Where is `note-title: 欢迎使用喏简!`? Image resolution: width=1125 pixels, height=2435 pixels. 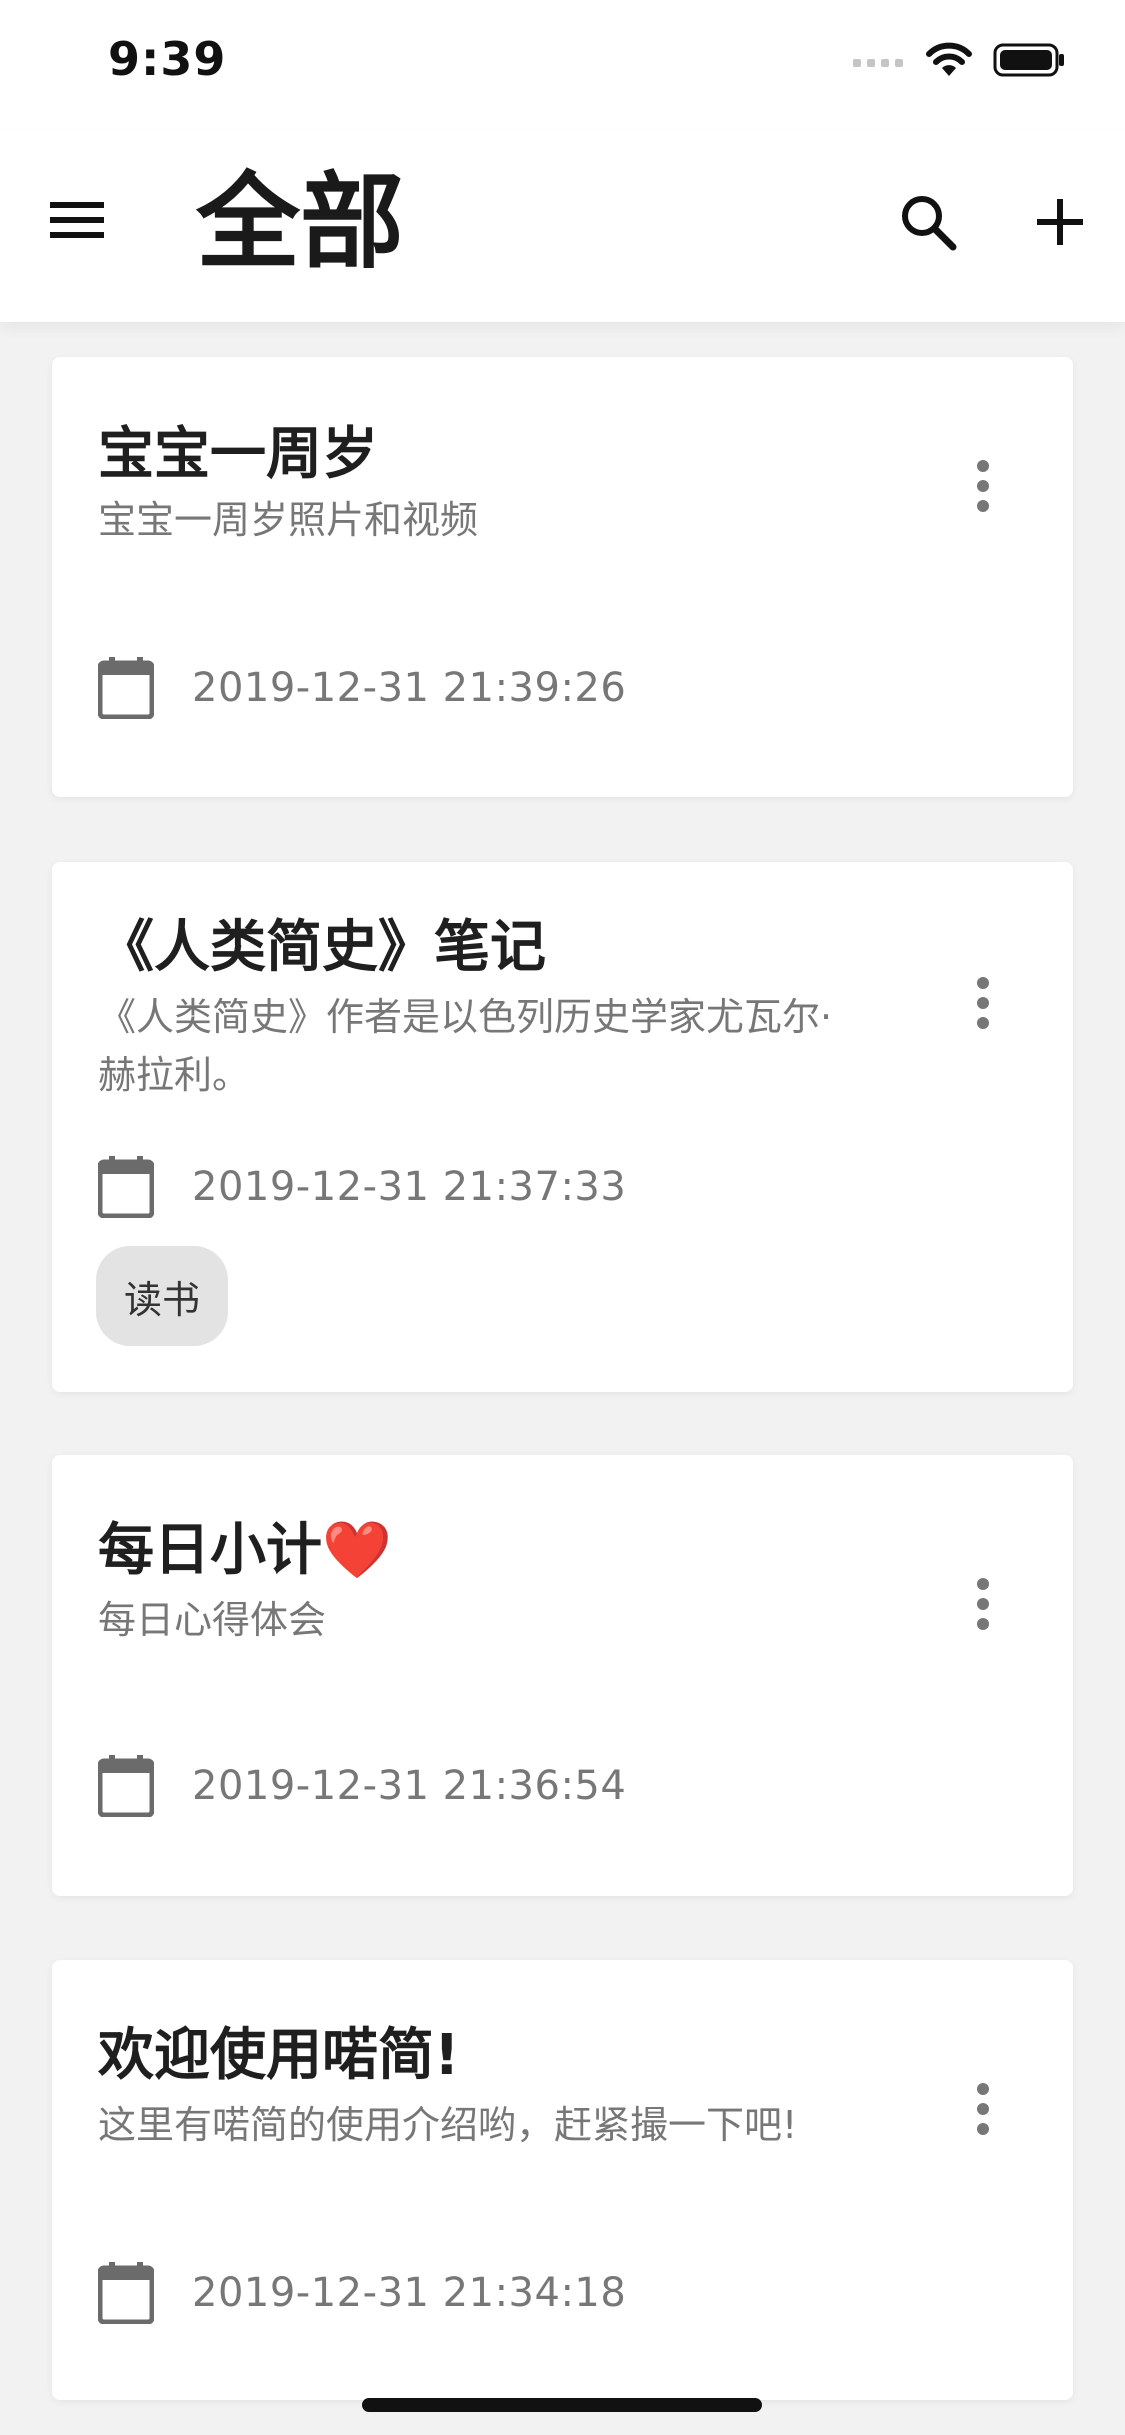 note-title: 欢迎使用喏简! is located at coordinates (279, 2055).